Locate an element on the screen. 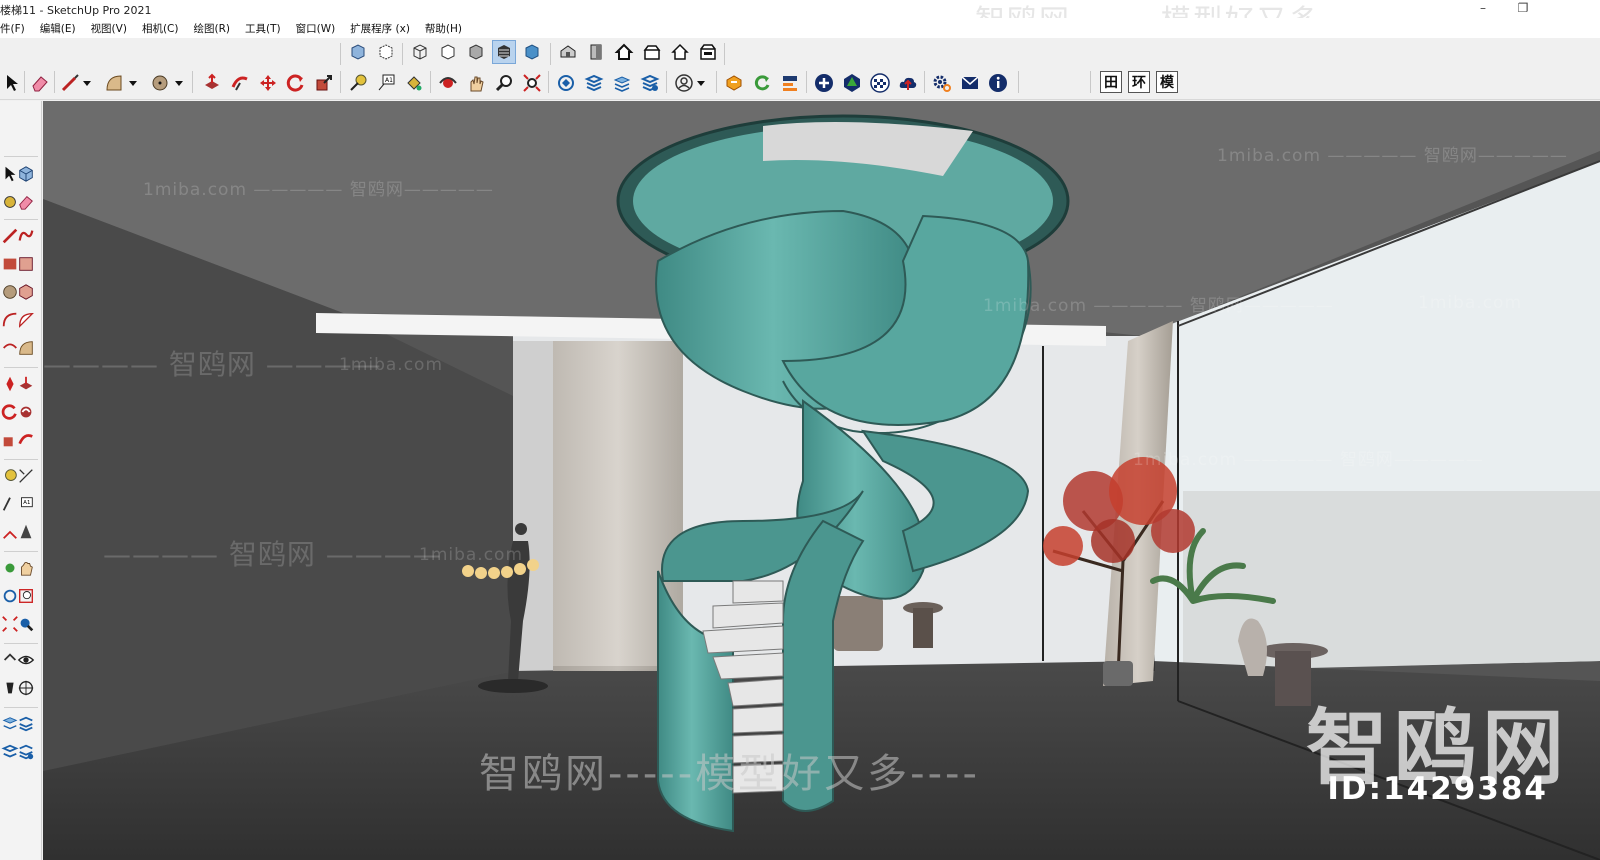 This screenshot has width=1600, height=860. wireframe-icon is located at coordinates (420, 52).